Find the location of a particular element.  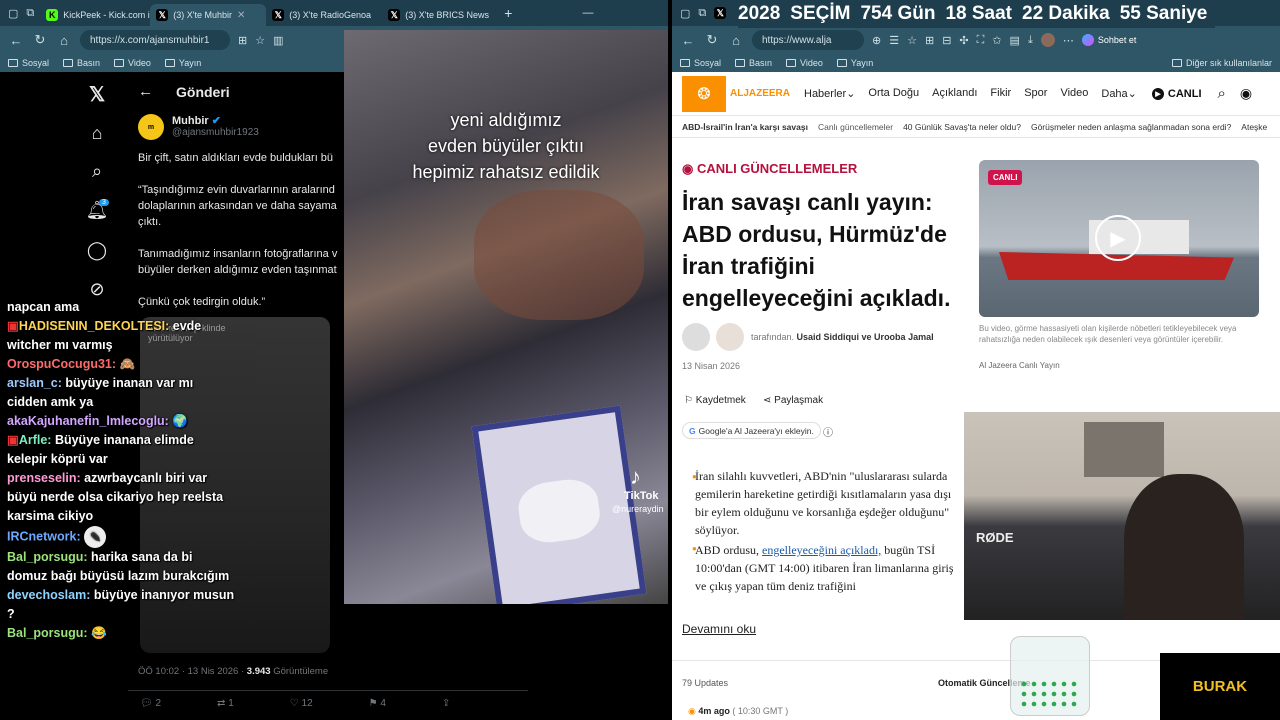

save-button: ⚐ Kaydetmek is located at coordinates (715, 400).